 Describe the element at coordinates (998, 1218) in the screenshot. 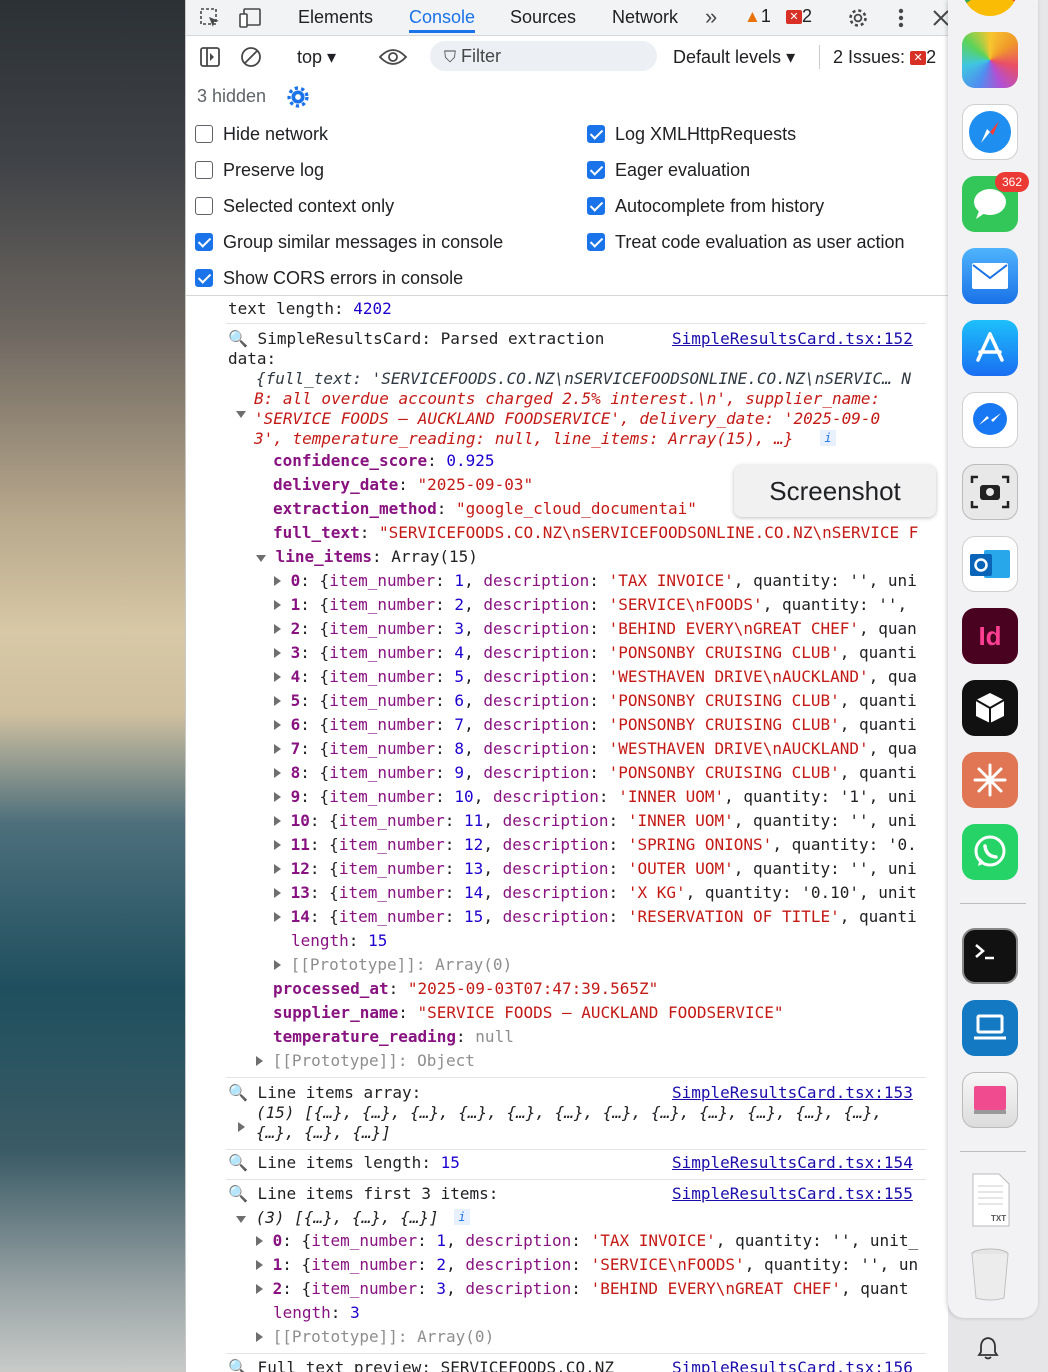

I see `svg-text: TXT` at that location.